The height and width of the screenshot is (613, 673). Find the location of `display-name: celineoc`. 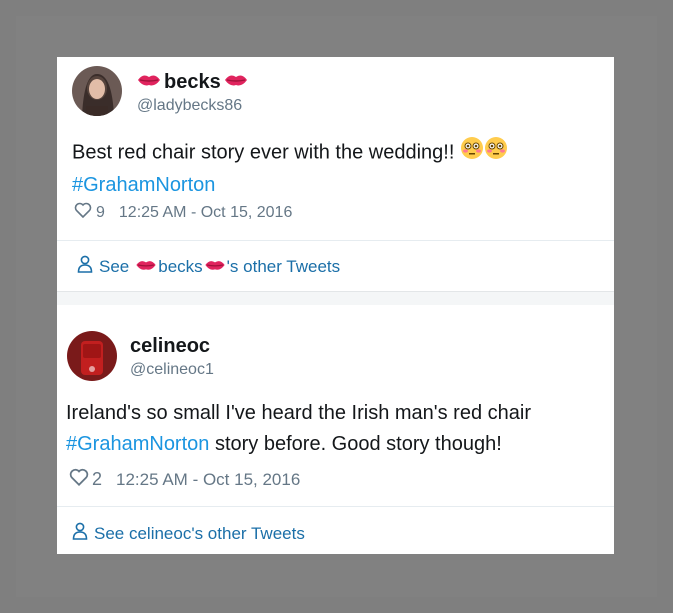

display-name: celineoc is located at coordinates (170, 346).